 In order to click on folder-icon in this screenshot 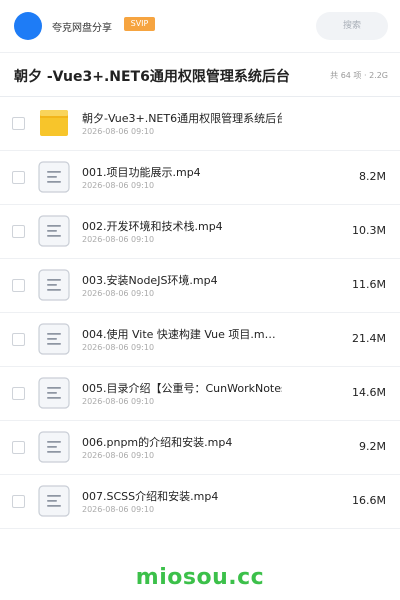, I will do `click(54, 123)`.